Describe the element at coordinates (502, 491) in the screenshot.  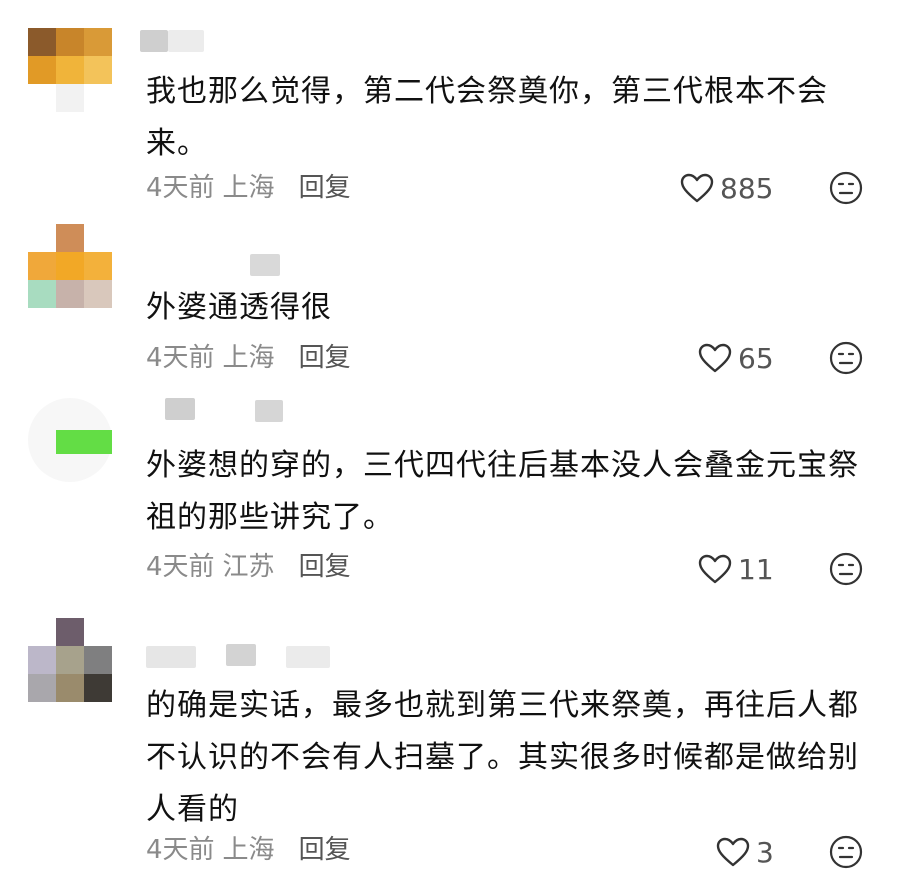
I see `comment-text: 外婆想的穿的，三代四代往后基本没人会叠金元宝祭祖的那些讲究了。` at that location.